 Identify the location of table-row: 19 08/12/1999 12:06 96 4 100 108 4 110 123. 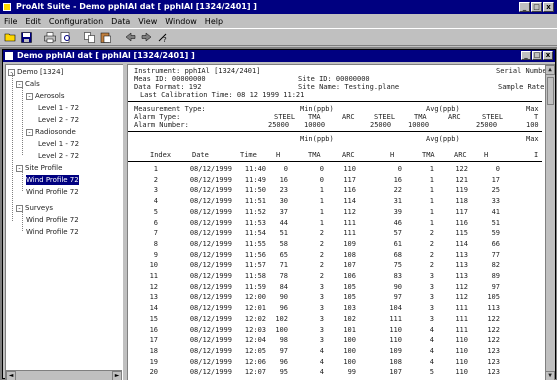
(335, 362).